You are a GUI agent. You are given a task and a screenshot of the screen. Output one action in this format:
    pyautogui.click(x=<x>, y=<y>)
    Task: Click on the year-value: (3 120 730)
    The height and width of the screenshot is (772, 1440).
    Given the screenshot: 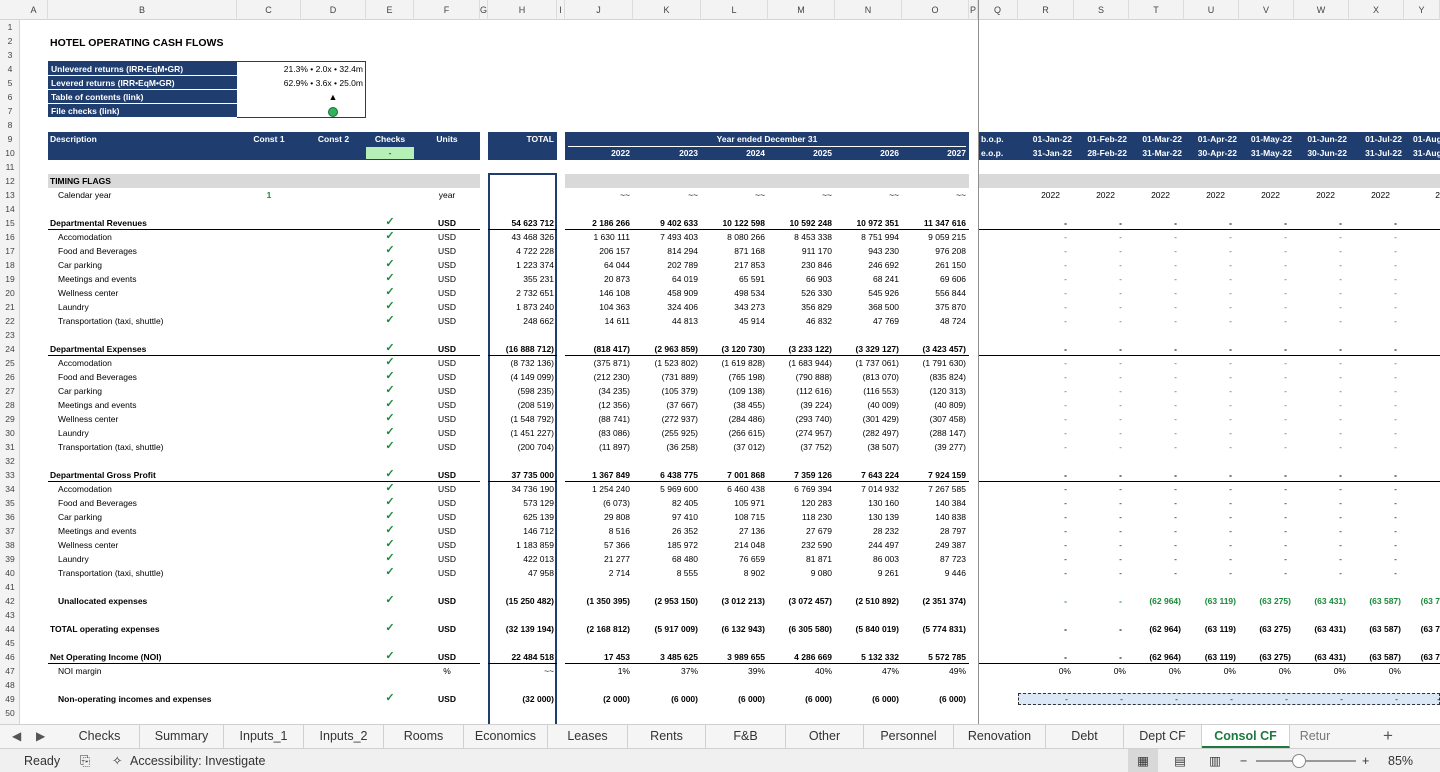 What is the action you would take?
    pyautogui.click(x=733, y=349)
    